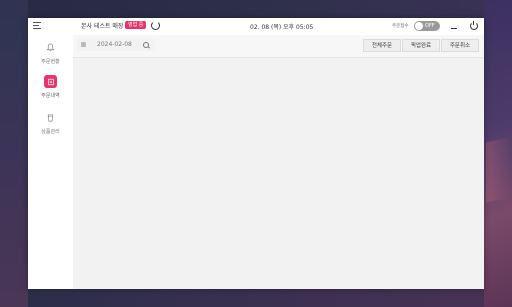 This screenshot has width=512, height=307. Describe the element at coordinates (50, 117) in the screenshot. I see `cup-icon` at that location.